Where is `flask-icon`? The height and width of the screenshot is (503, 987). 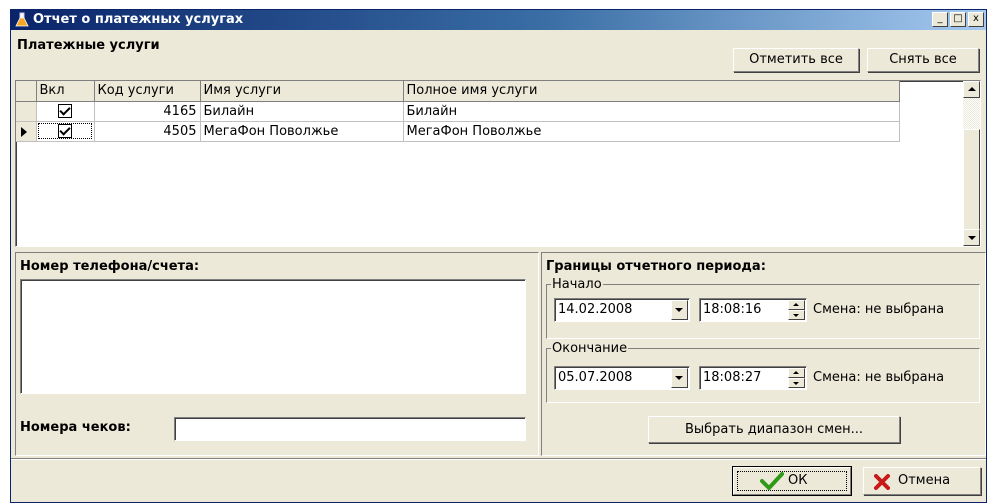
flask-icon is located at coordinates (22, 19).